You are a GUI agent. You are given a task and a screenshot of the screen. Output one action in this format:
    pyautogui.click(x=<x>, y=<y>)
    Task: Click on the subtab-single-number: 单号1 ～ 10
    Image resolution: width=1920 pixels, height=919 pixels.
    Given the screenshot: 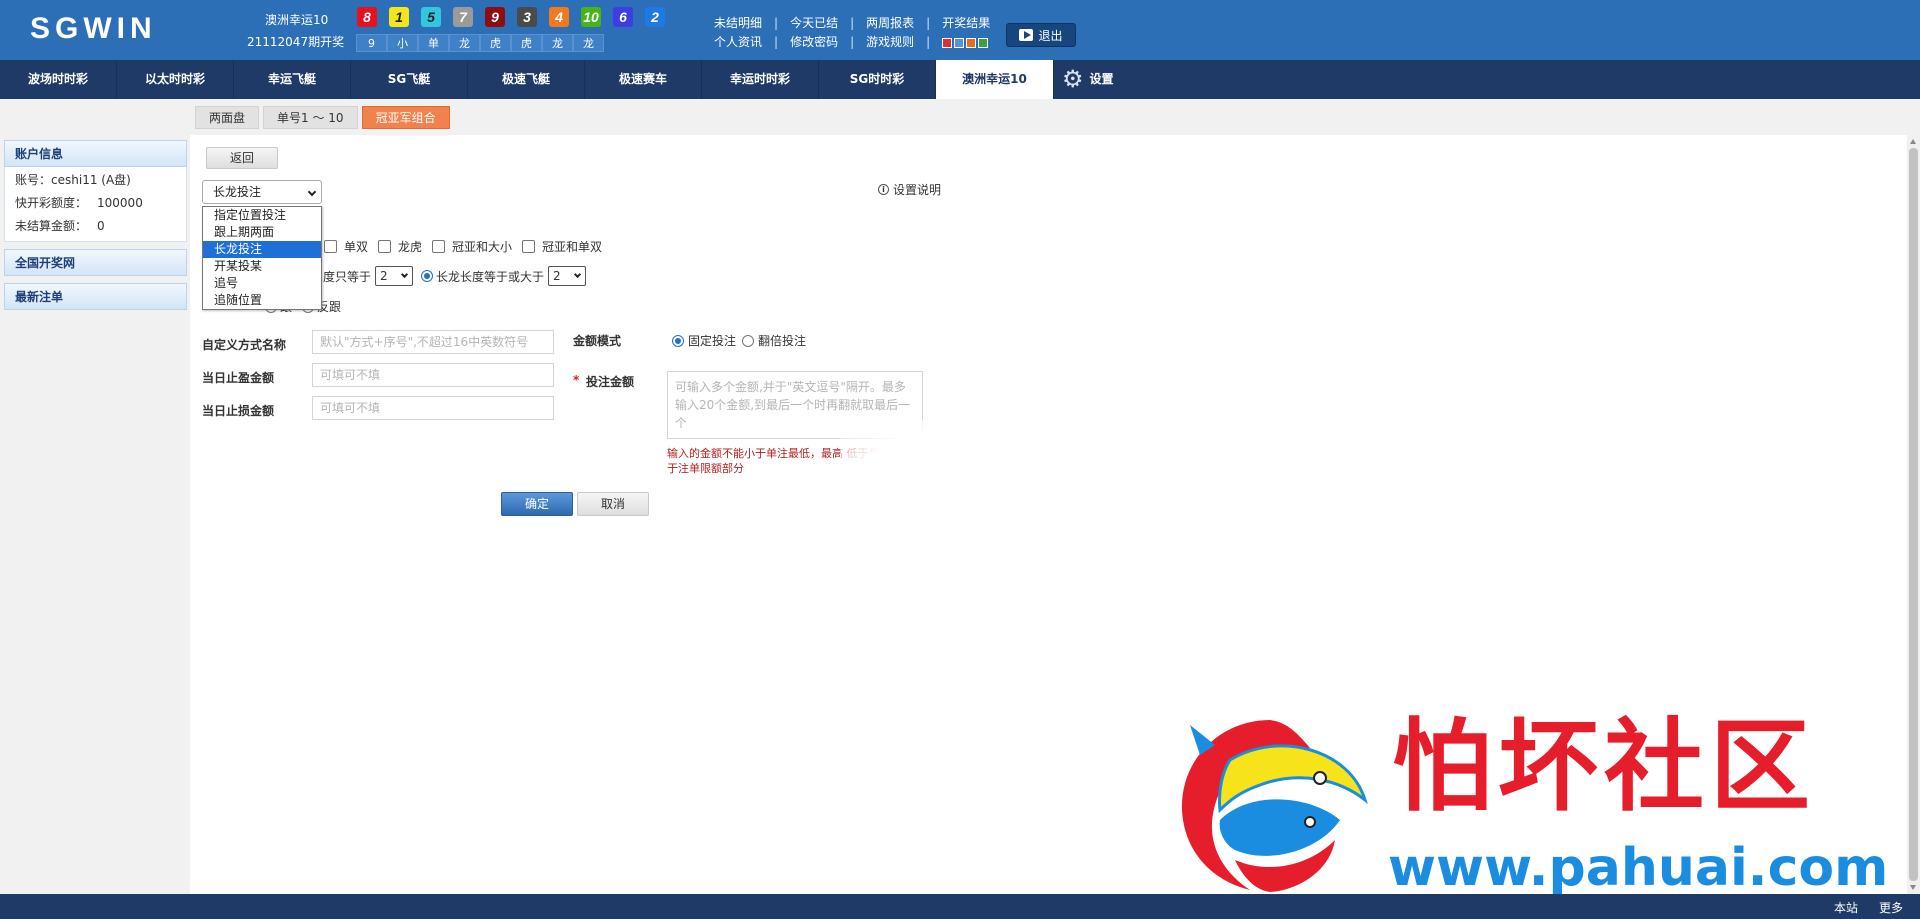 What is the action you would take?
    pyautogui.click(x=310, y=117)
    